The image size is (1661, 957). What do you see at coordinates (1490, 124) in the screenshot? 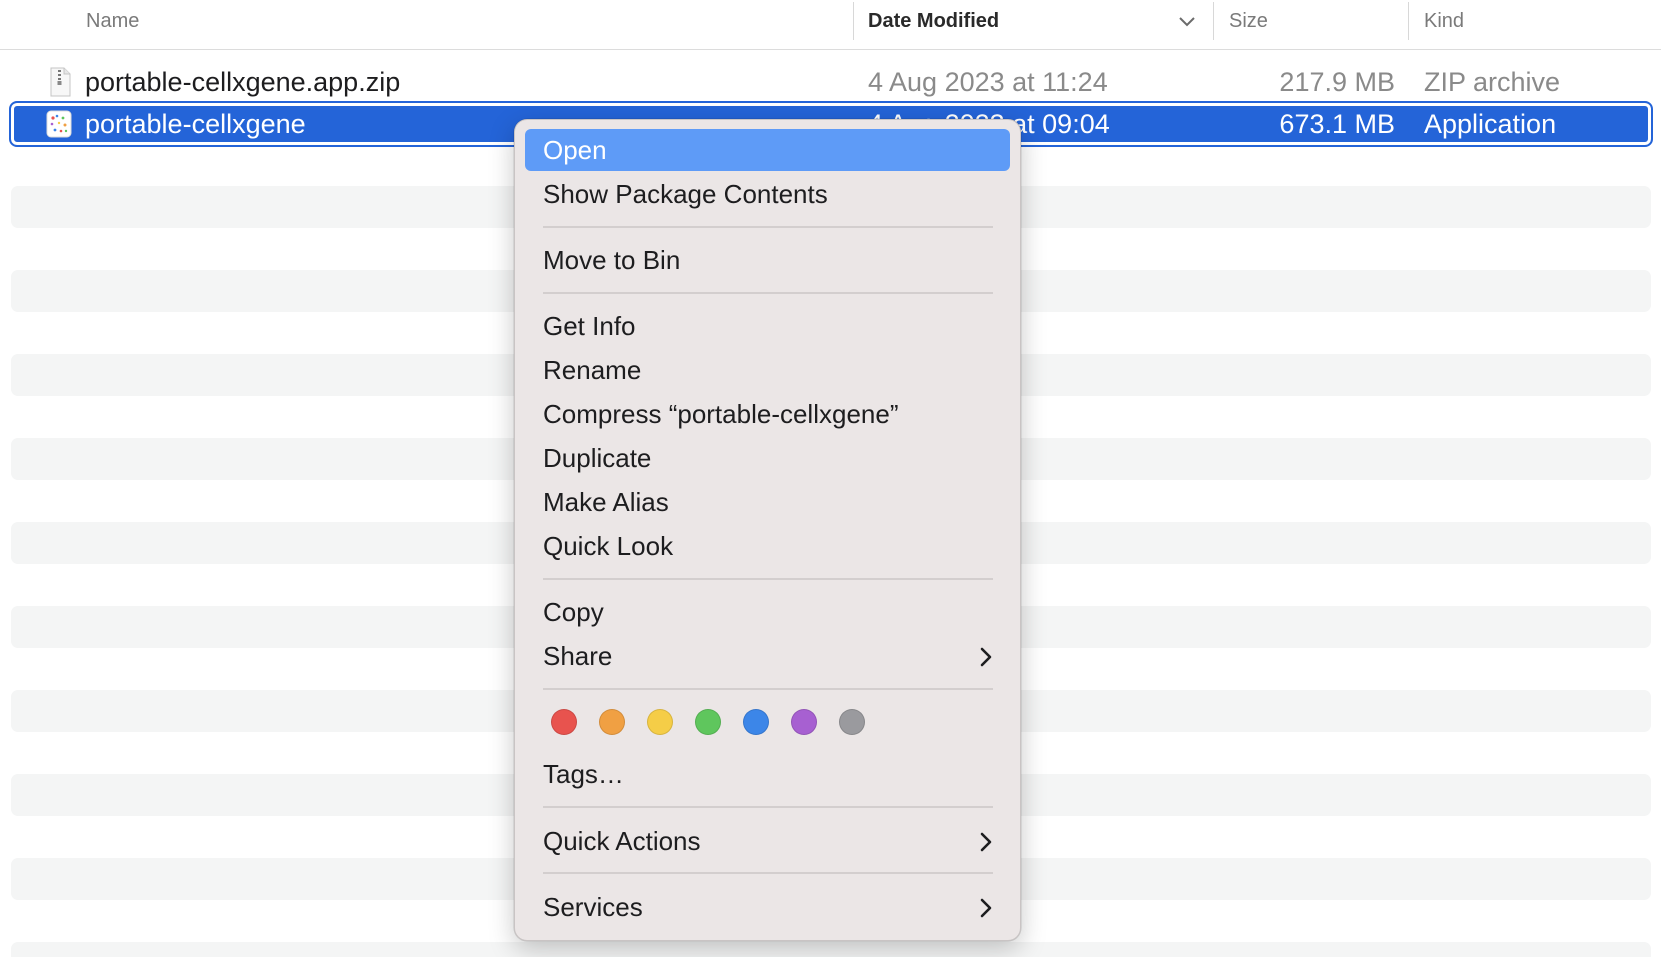
I see `file-kind: Application` at bounding box center [1490, 124].